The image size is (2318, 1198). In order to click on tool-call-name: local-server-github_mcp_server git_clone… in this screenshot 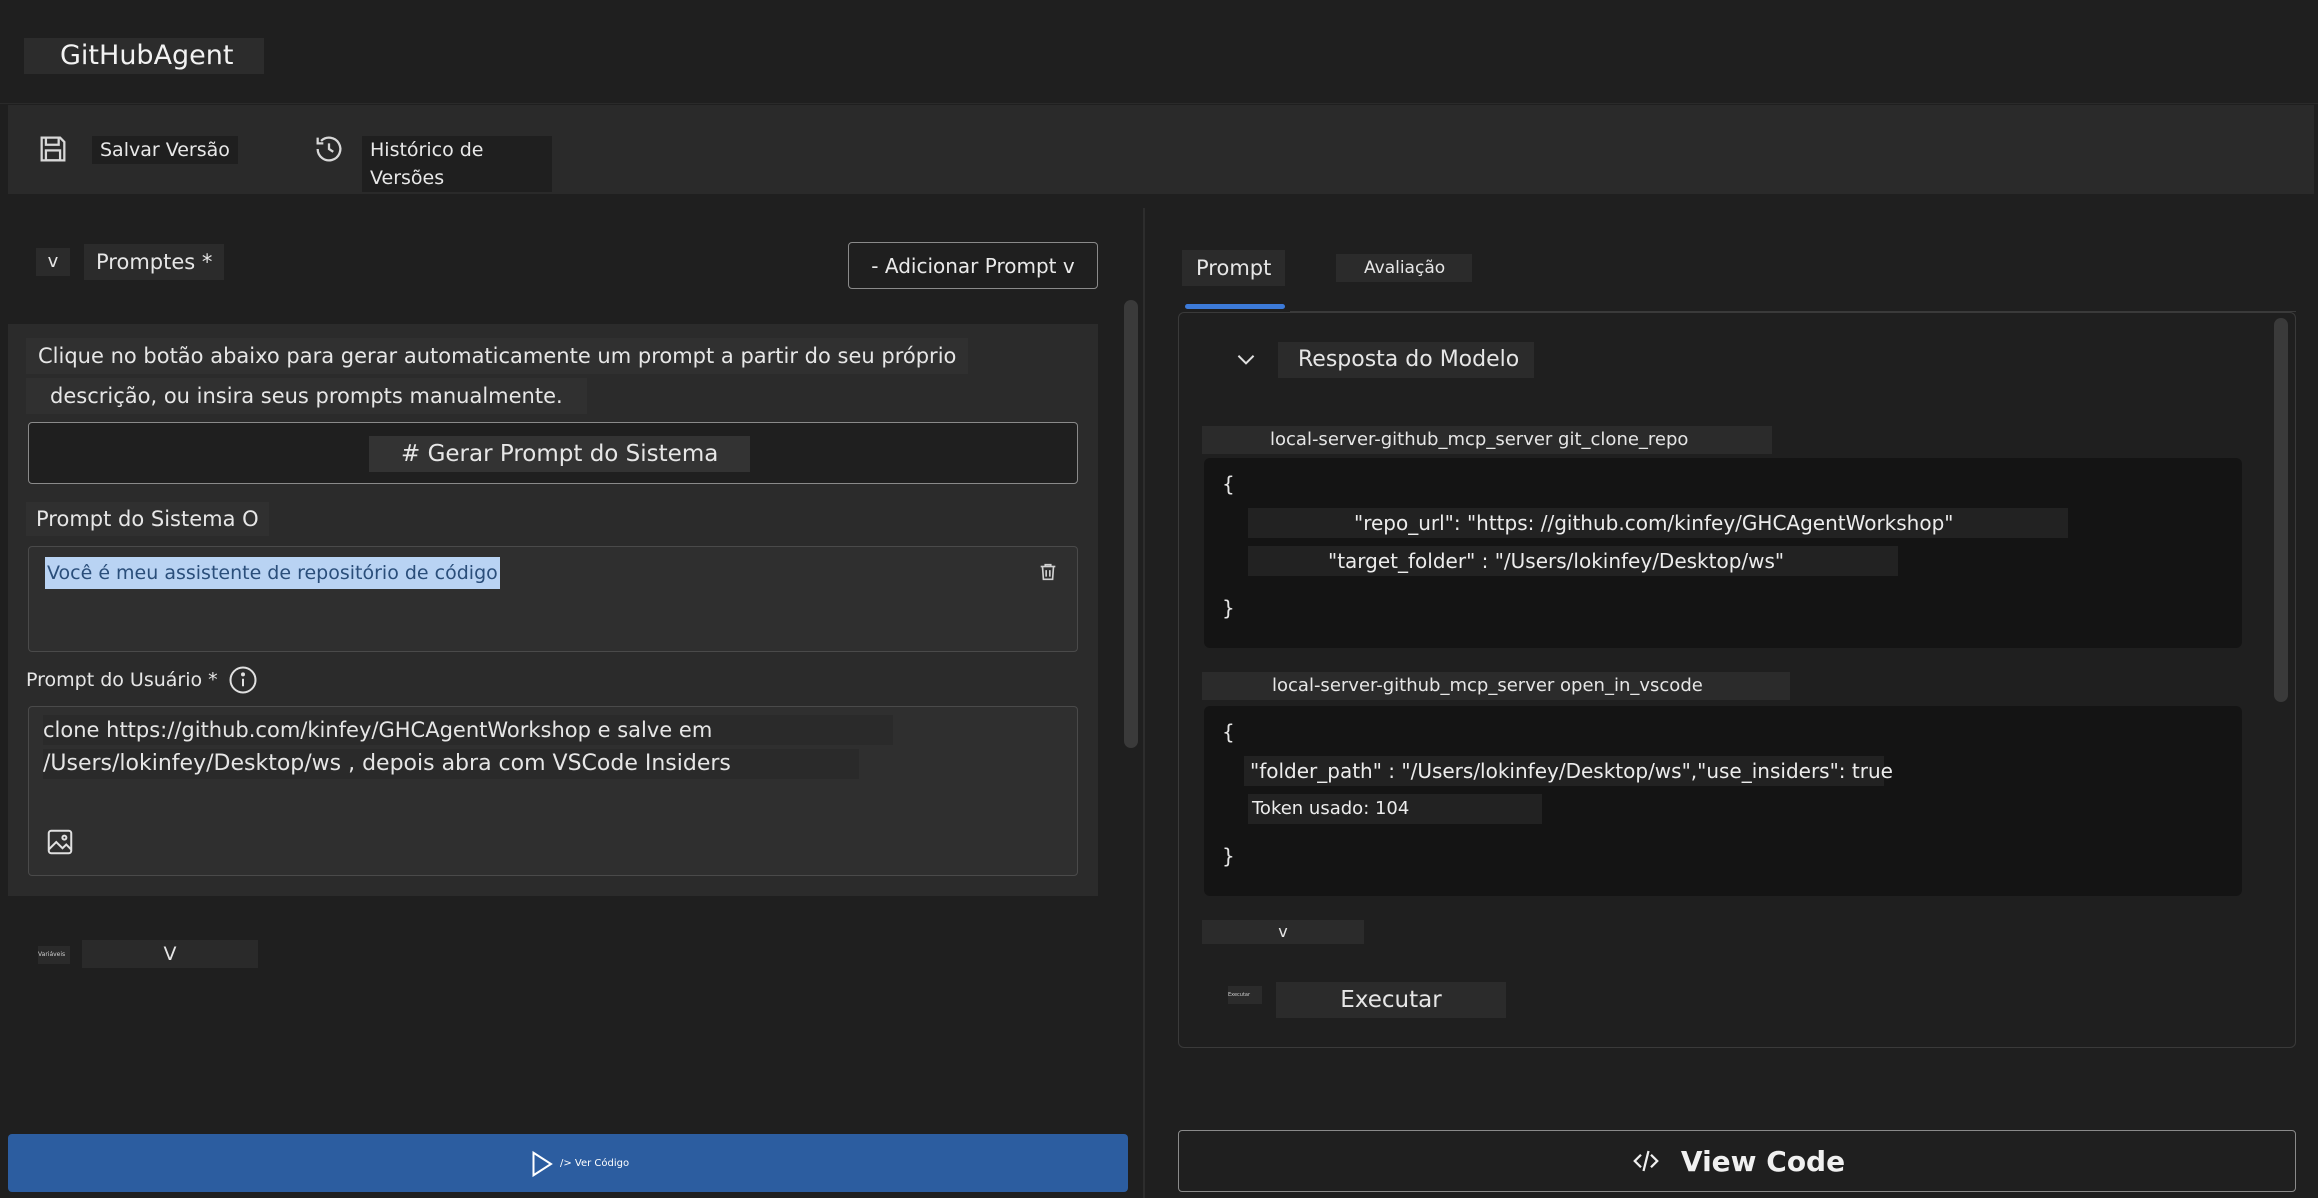, I will do `click(1487, 440)`.